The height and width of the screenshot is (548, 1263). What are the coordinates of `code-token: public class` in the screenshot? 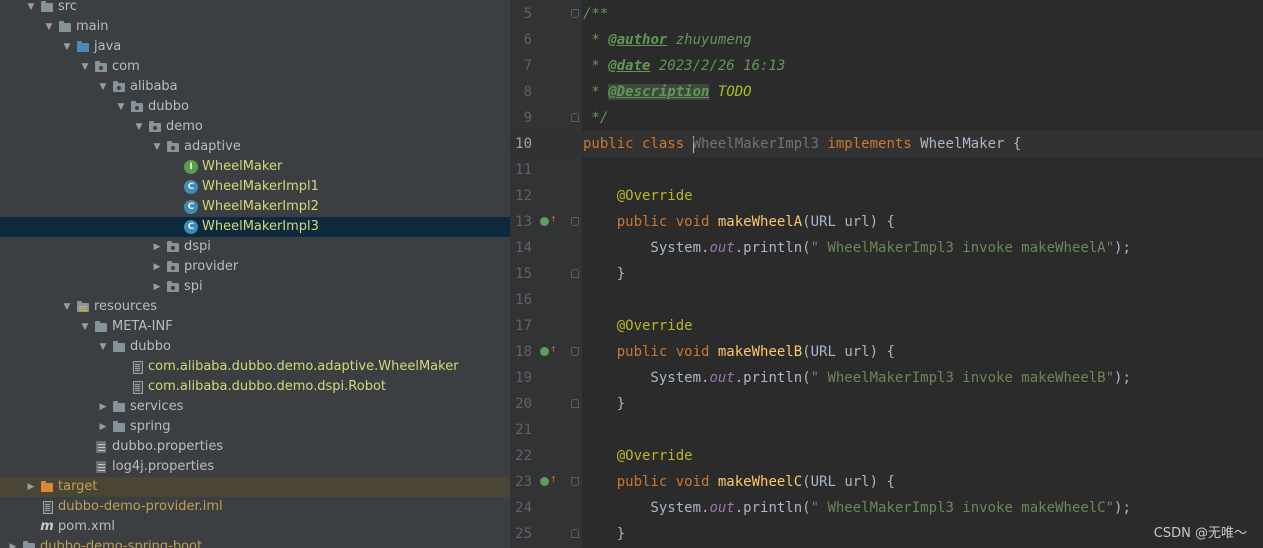 It's located at (638, 144).